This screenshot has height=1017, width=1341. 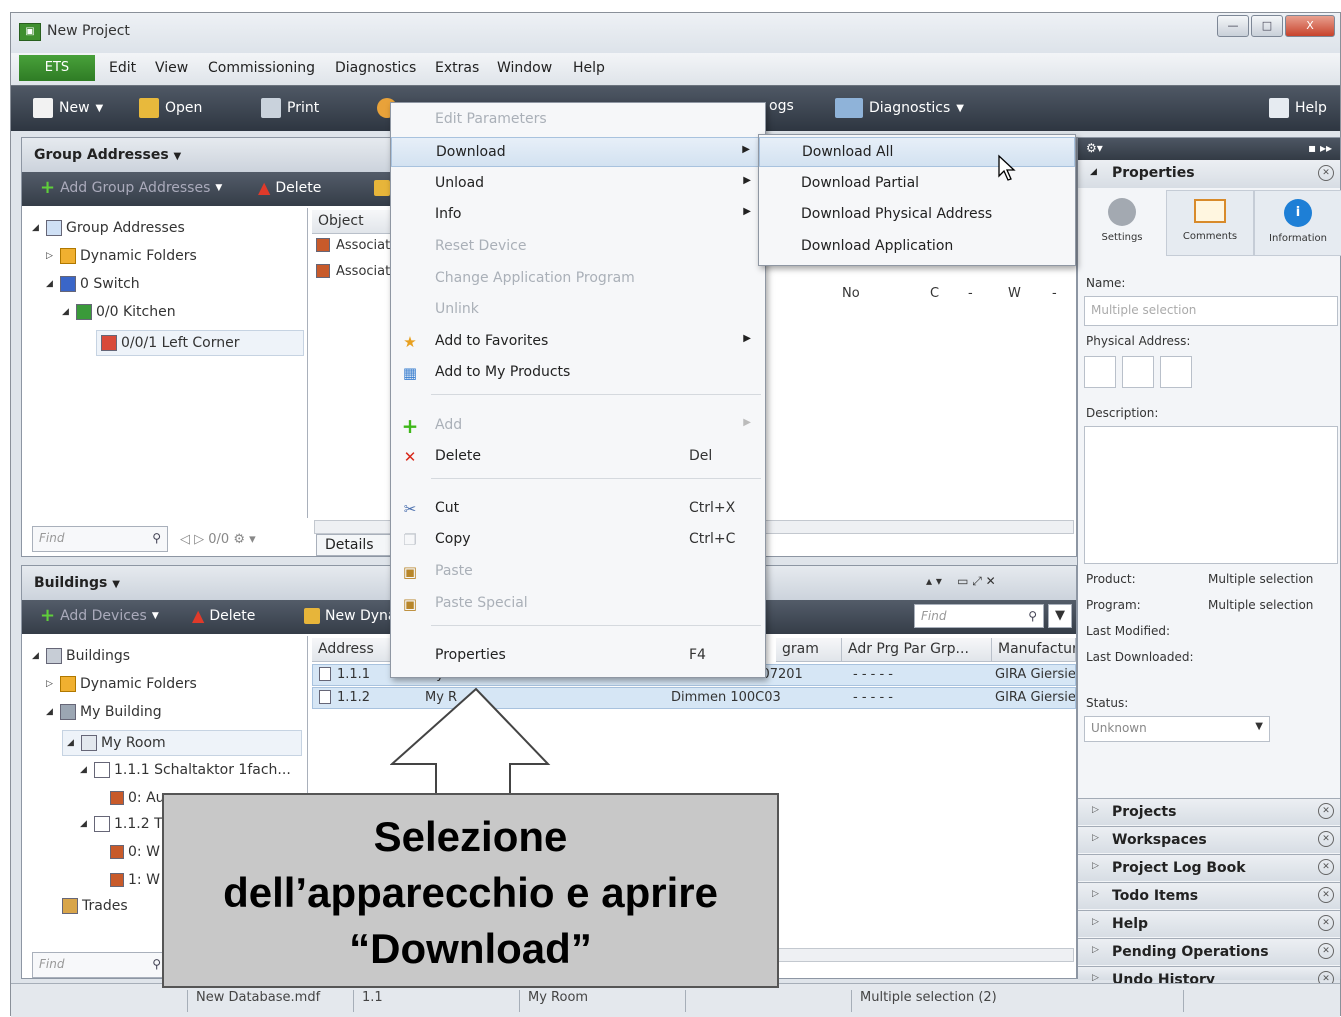 What do you see at coordinates (102, 770) in the screenshot?
I see `device-icon` at bounding box center [102, 770].